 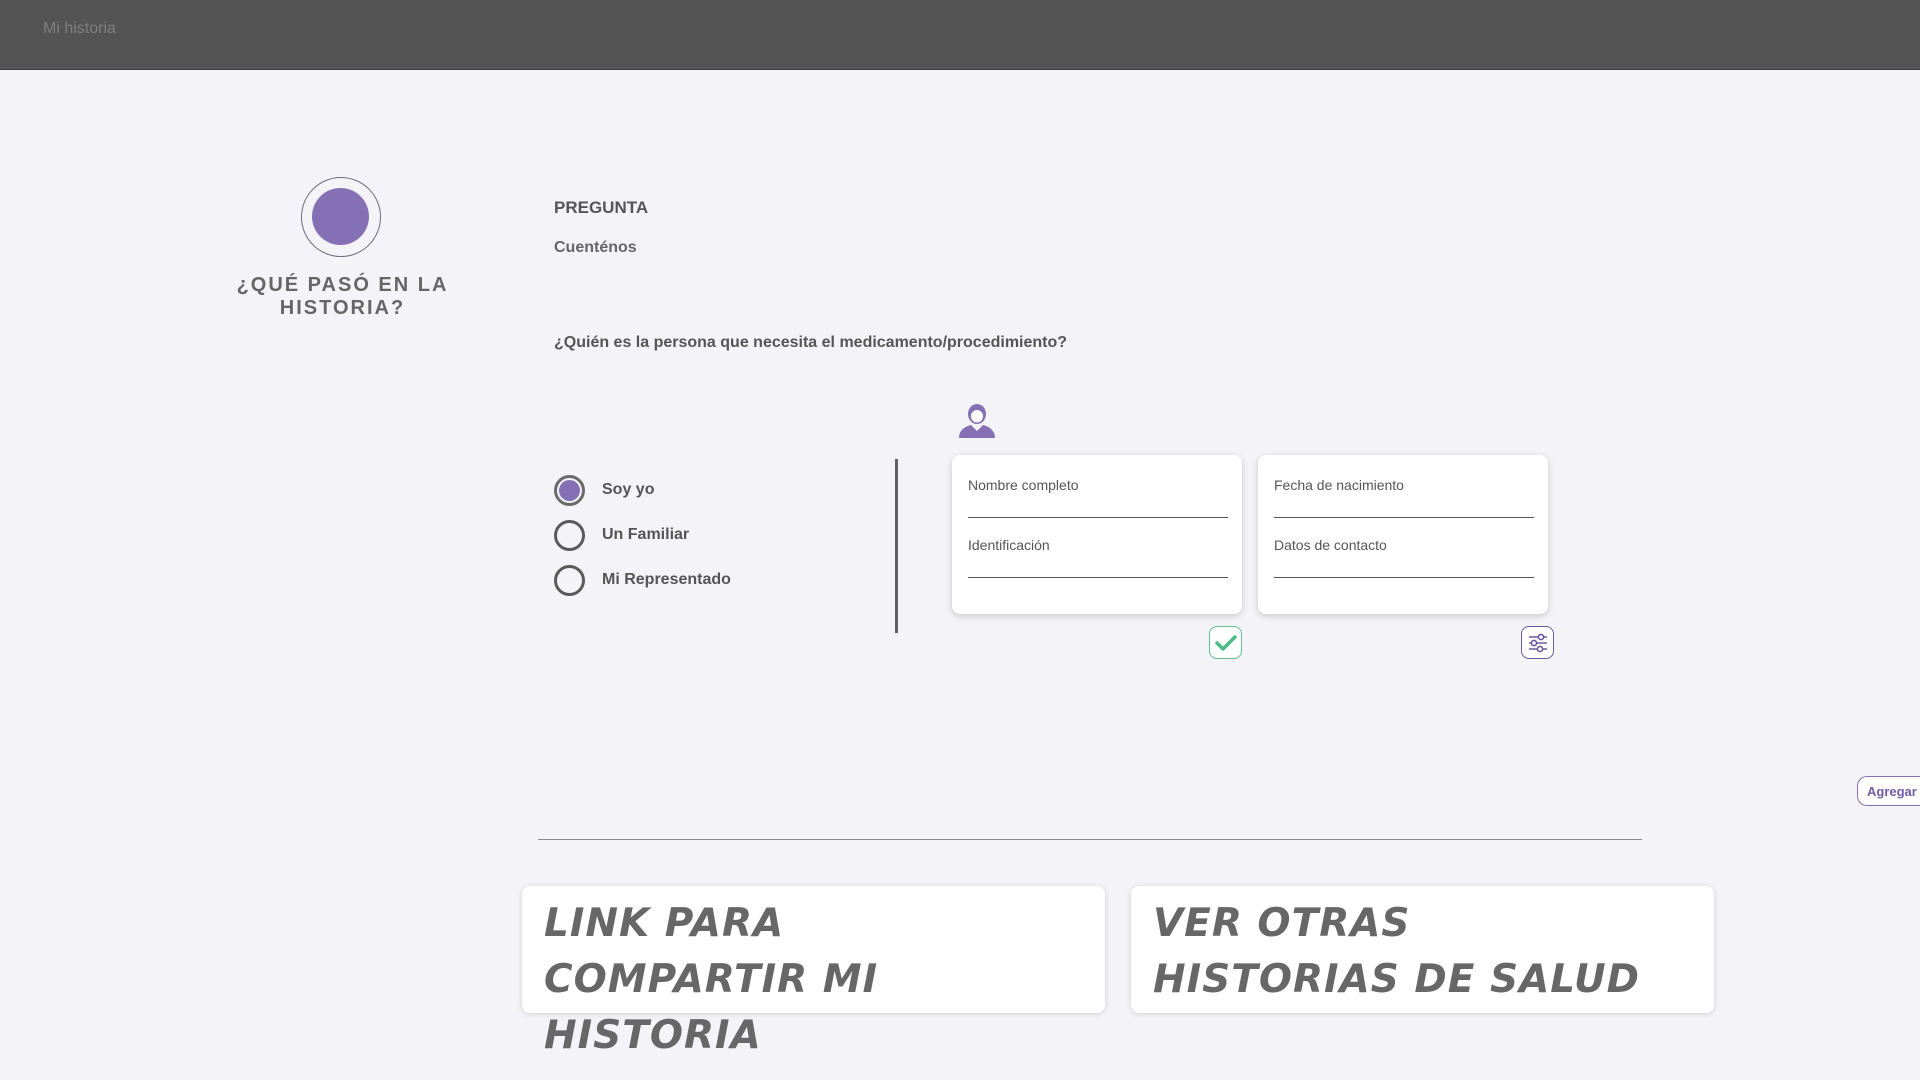 I want to click on other-stories-card: VER OTRAS HISTORIAS DE SALUD, so click(x=1422, y=949).